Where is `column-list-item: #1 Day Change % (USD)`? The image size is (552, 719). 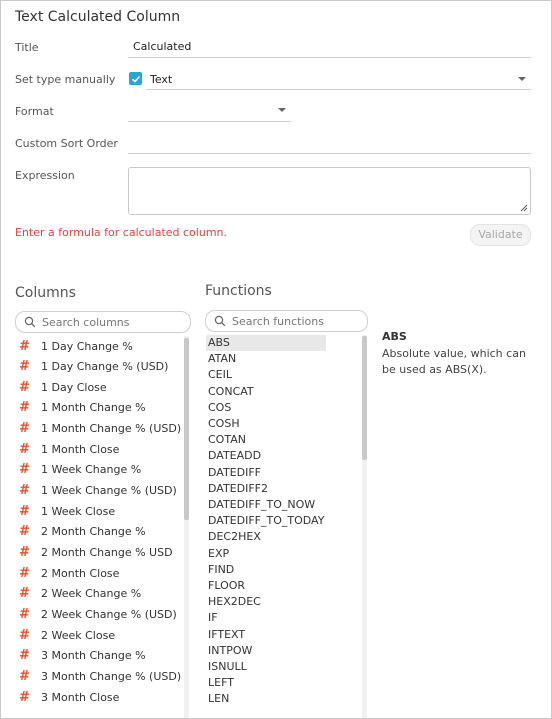 column-list-item: #1 Day Change % (USD) is located at coordinates (93, 367).